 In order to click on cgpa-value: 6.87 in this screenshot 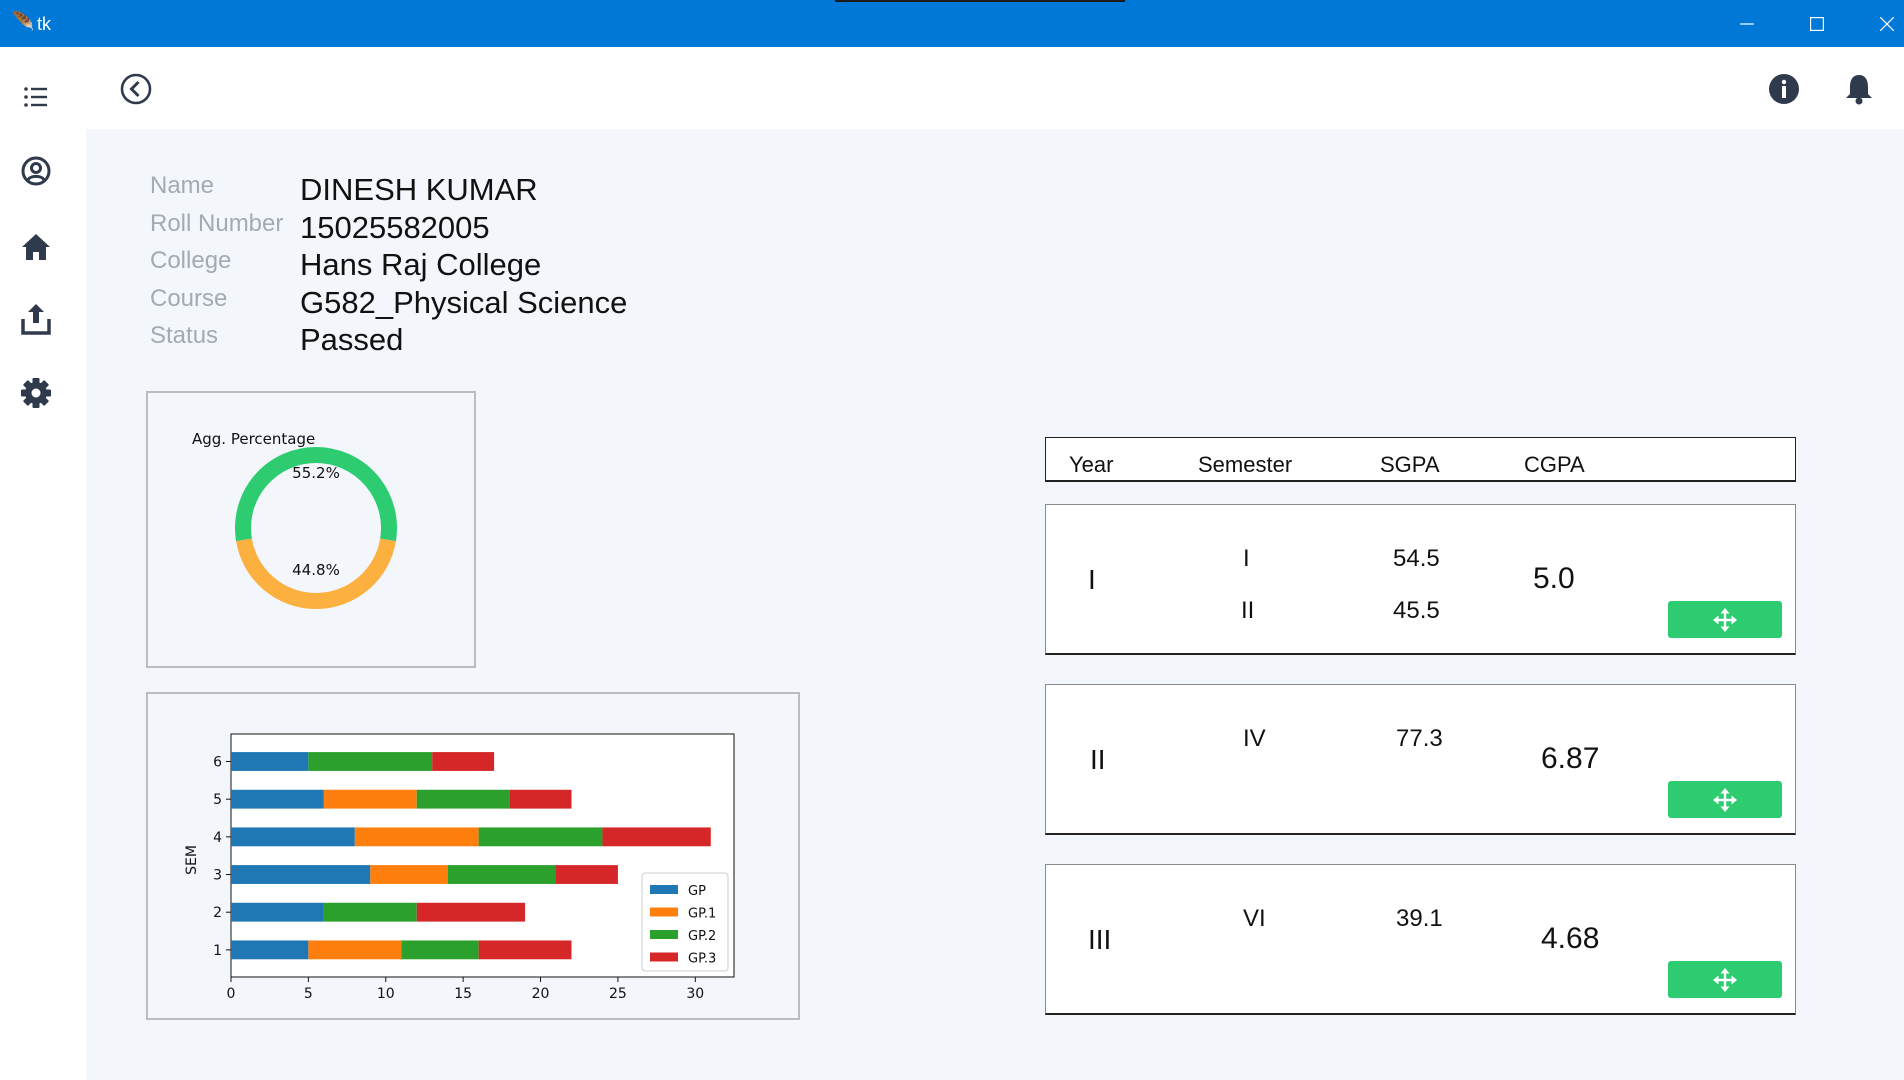, I will do `click(1570, 758)`.